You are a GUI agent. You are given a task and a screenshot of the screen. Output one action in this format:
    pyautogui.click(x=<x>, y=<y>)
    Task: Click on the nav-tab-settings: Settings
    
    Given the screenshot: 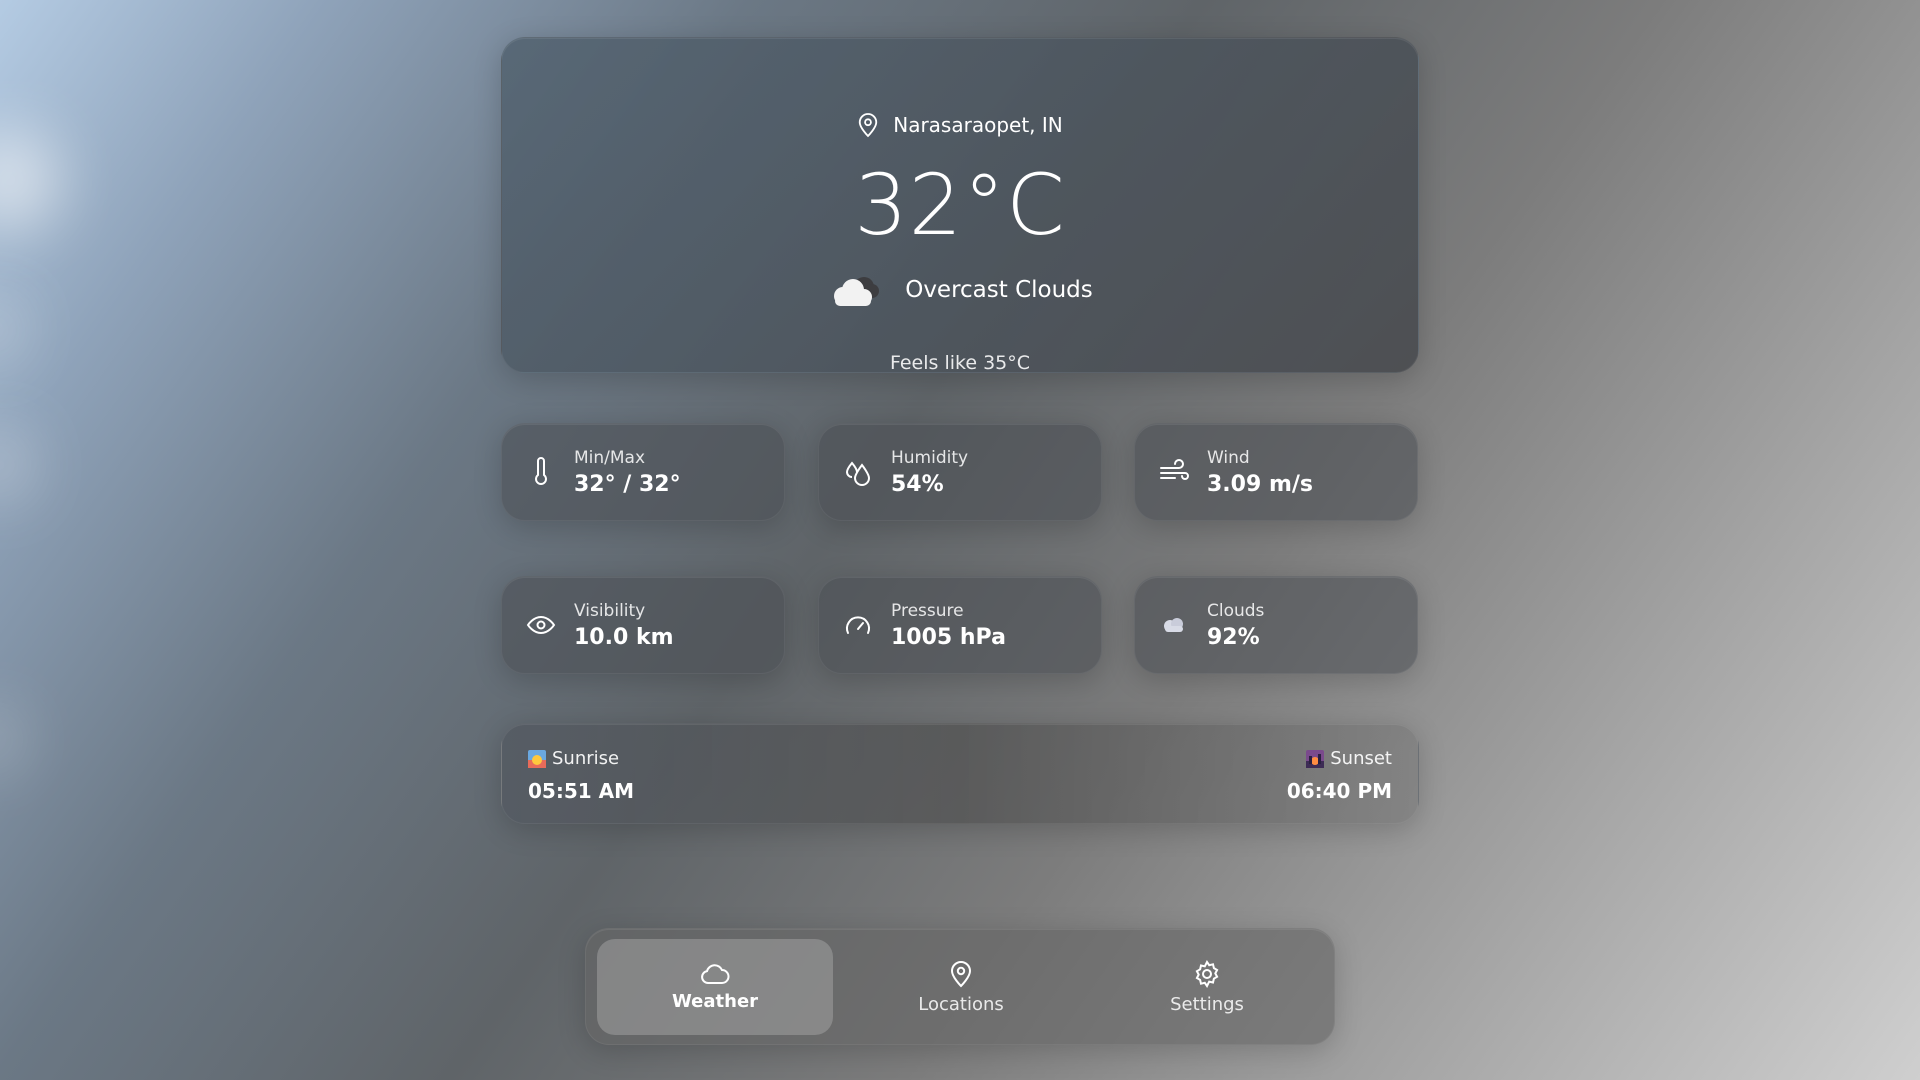 What is the action you would take?
    pyautogui.click(x=1207, y=987)
    